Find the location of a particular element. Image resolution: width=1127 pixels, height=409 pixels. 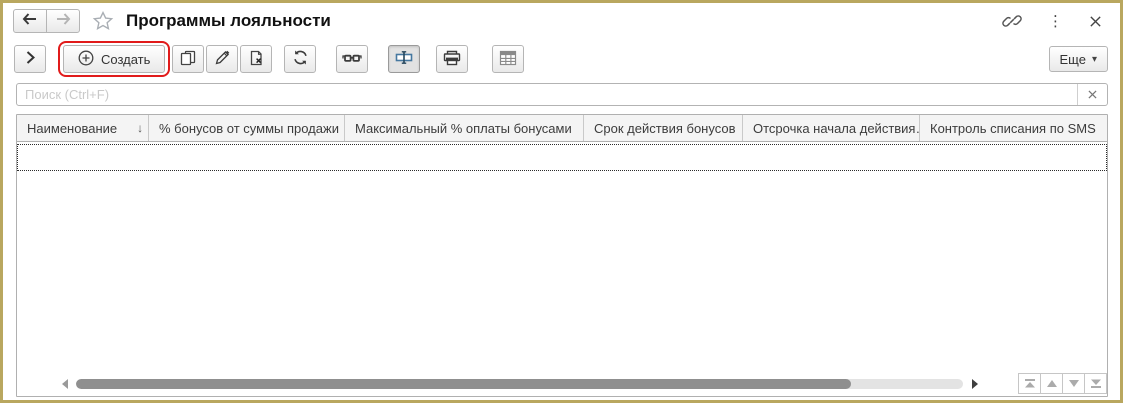

row-navigation-buttons is located at coordinates (1062, 383).